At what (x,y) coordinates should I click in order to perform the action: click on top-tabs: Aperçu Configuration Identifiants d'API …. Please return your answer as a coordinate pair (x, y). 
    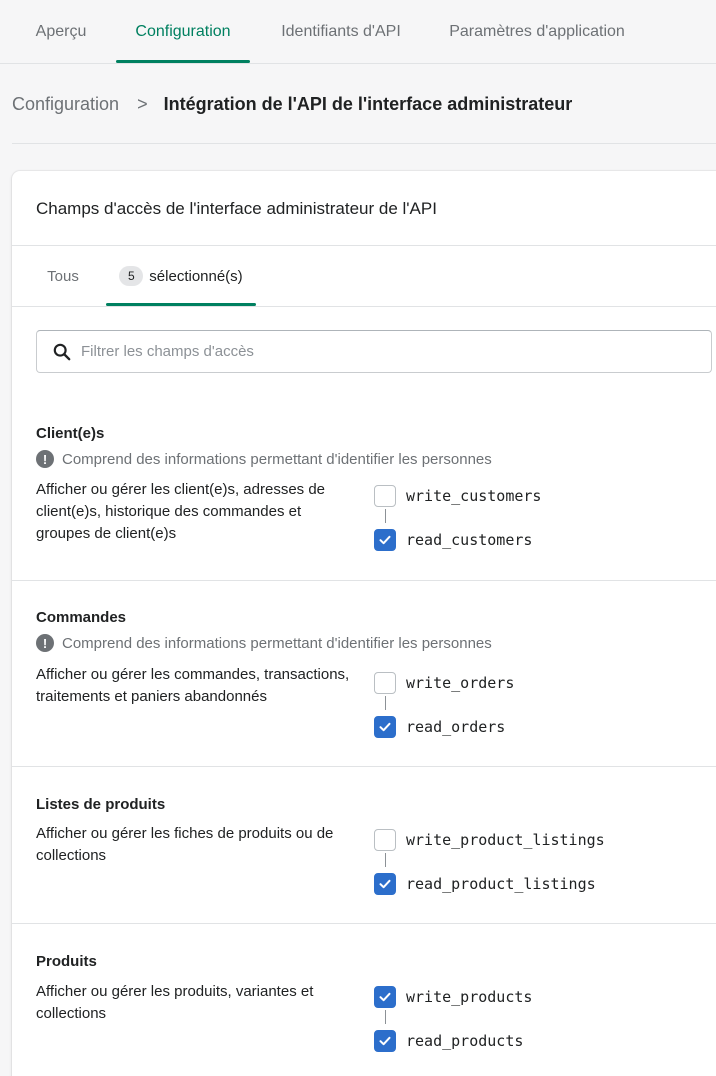
    Looking at the image, I should click on (358, 32).